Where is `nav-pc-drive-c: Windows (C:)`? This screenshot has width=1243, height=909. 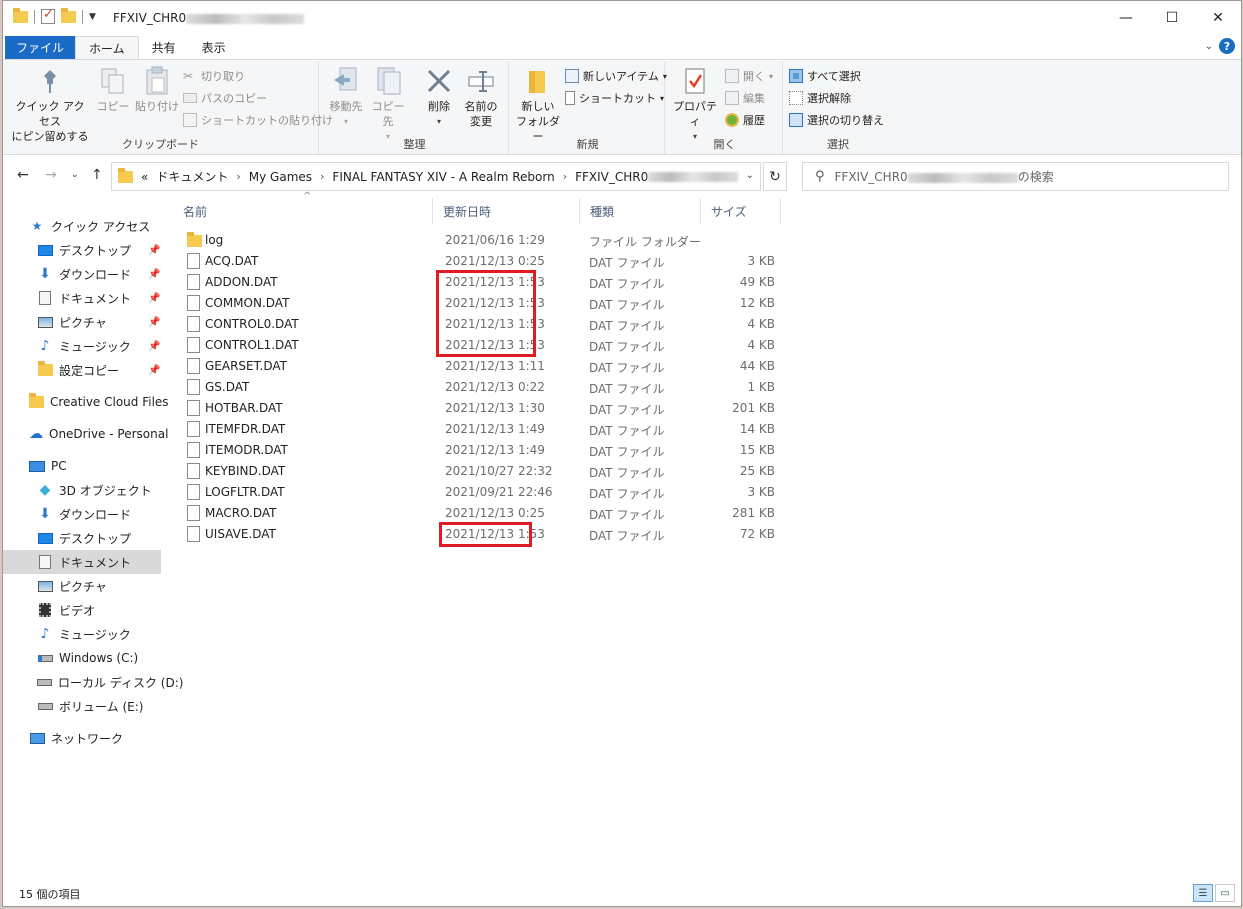 nav-pc-drive-c: Windows (C:) is located at coordinates (82, 658).